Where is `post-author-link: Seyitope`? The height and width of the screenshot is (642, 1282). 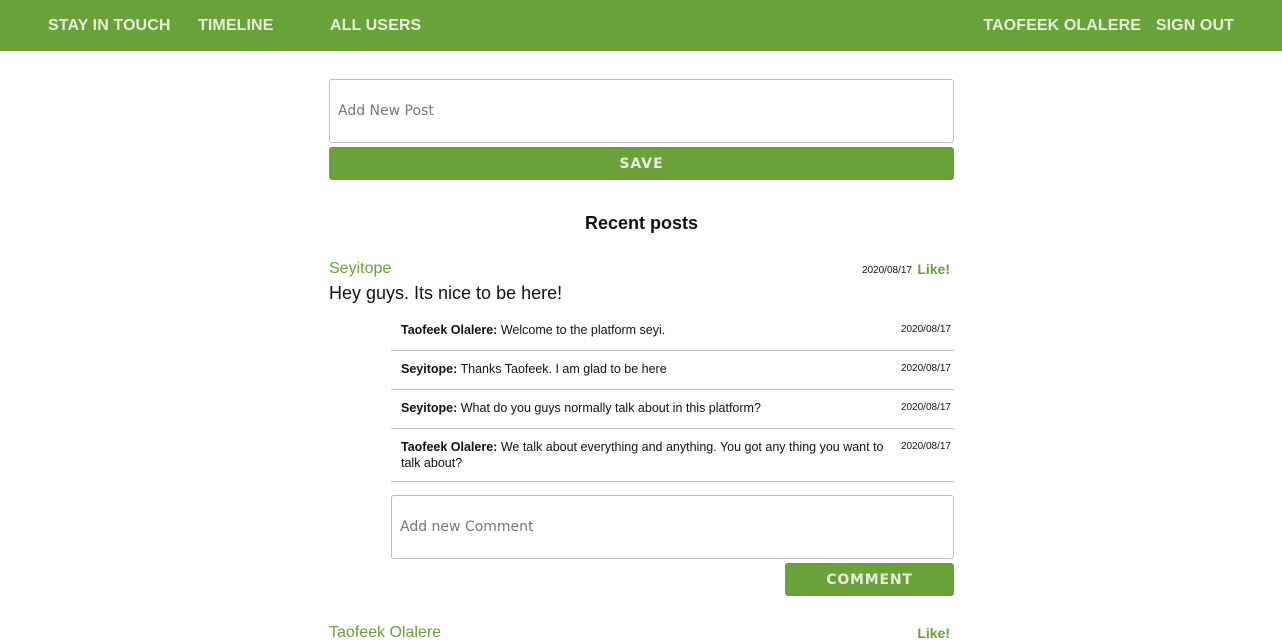
post-author-link: Seyitope is located at coordinates (360, 269).